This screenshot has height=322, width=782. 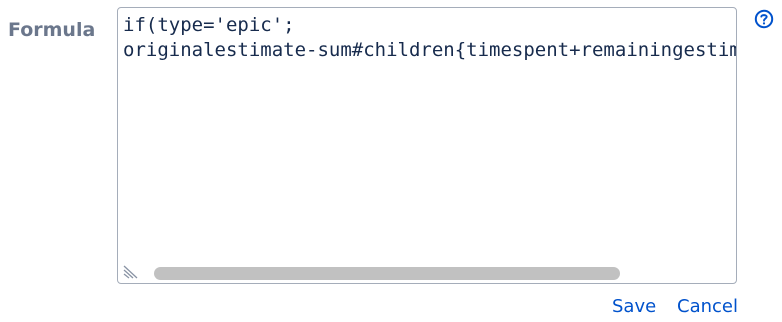 I want to click on horizontal-scrollbar, so click(x=443, y=273).